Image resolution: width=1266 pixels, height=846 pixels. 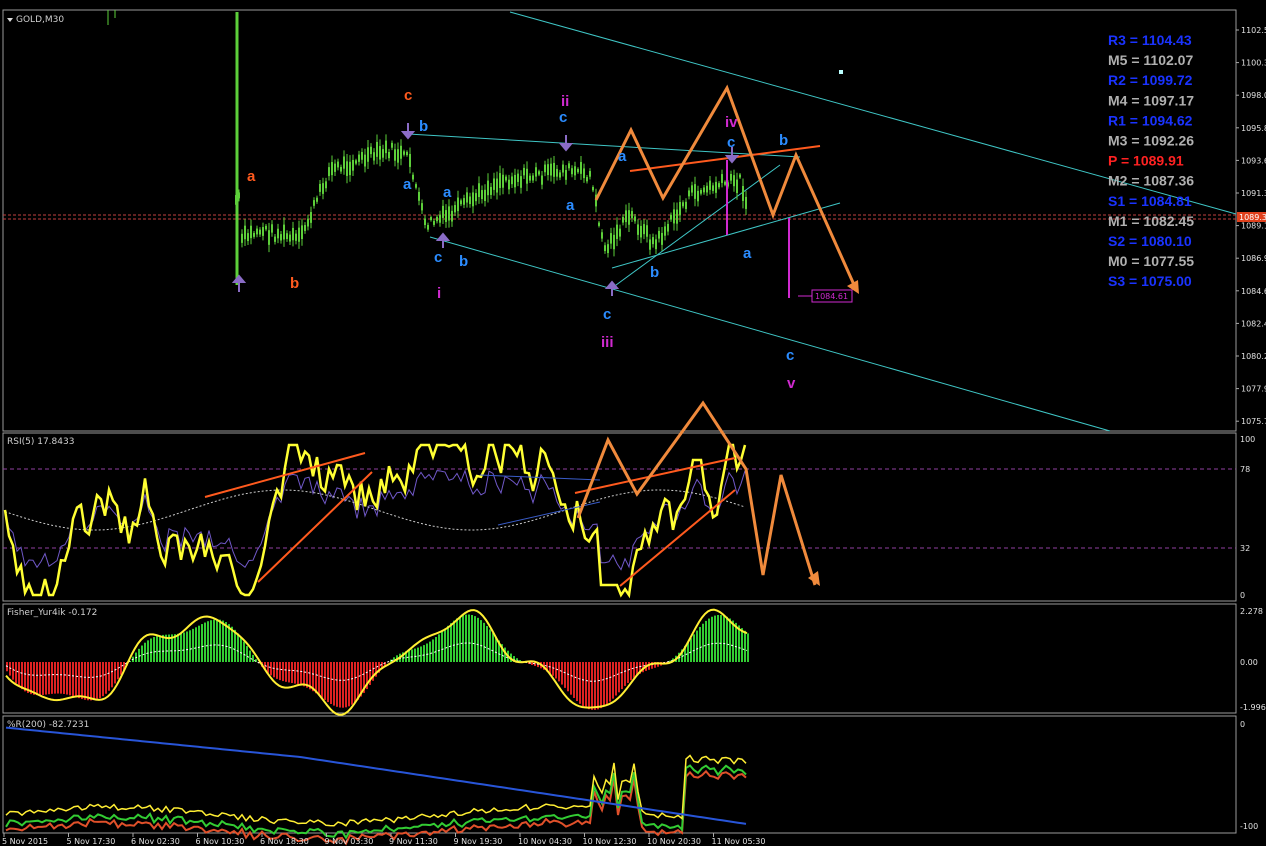 What do you see at coordinates (1150, 201) in the screenshot?
I see `pivot-label: S1 = 1084.81` at bounding box center [1150, 201].